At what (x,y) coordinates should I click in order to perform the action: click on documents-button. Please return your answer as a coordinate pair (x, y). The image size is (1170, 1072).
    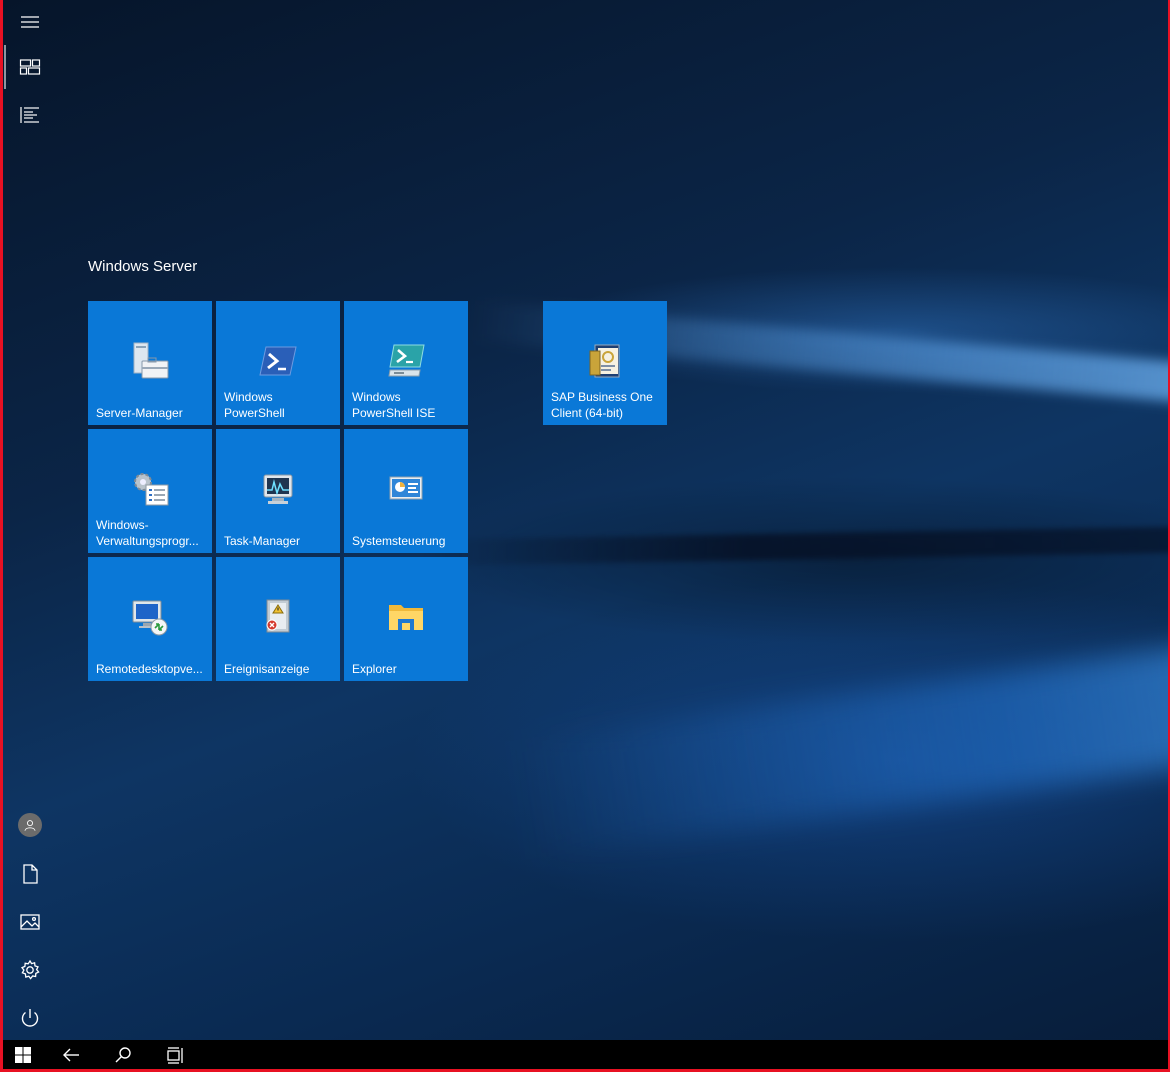
    Looking at the image, I should click on (30, 874).